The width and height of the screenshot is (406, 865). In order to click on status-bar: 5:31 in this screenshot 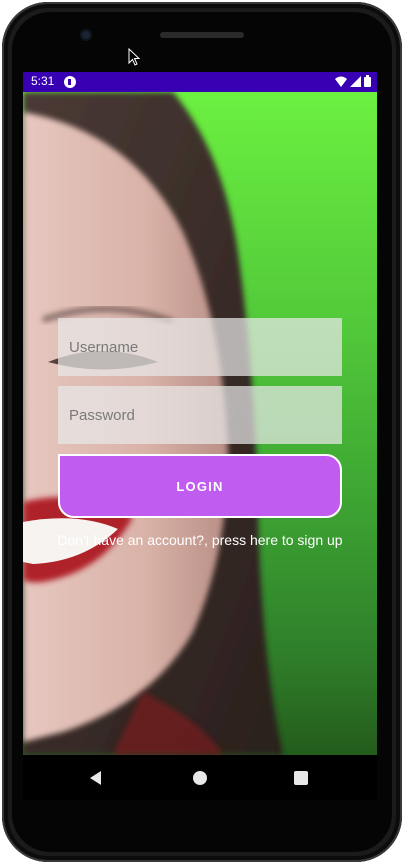, I will do `click(200, 82)`.